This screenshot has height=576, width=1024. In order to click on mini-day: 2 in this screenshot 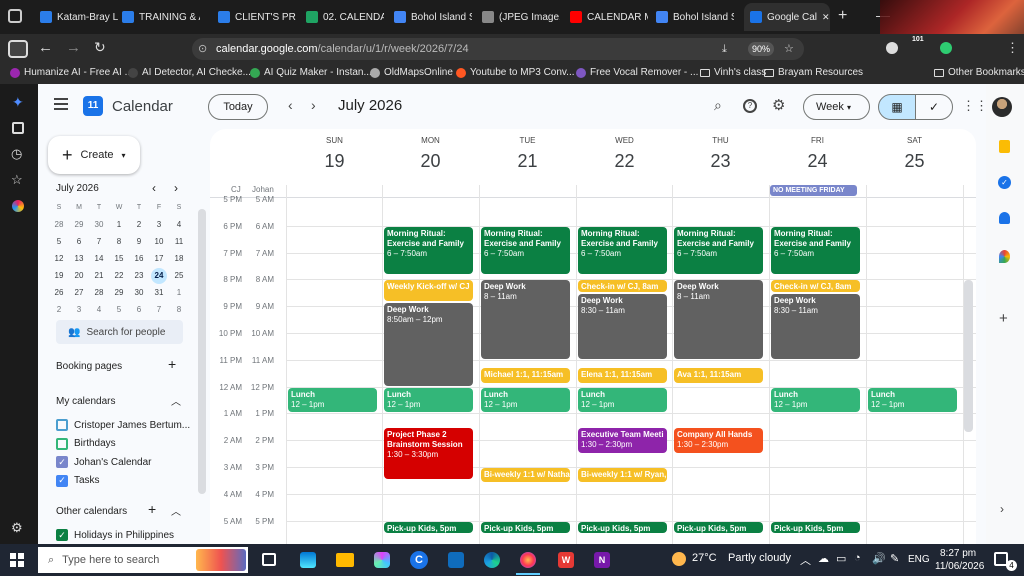, I will do `click(139, 224)`.